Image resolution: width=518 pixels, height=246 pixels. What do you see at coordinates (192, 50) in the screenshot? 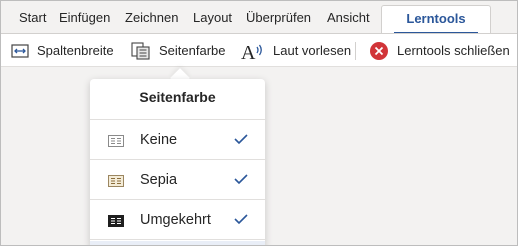
I see `page-color-label: Seitenfarbe` at bounding box center [192, 50].